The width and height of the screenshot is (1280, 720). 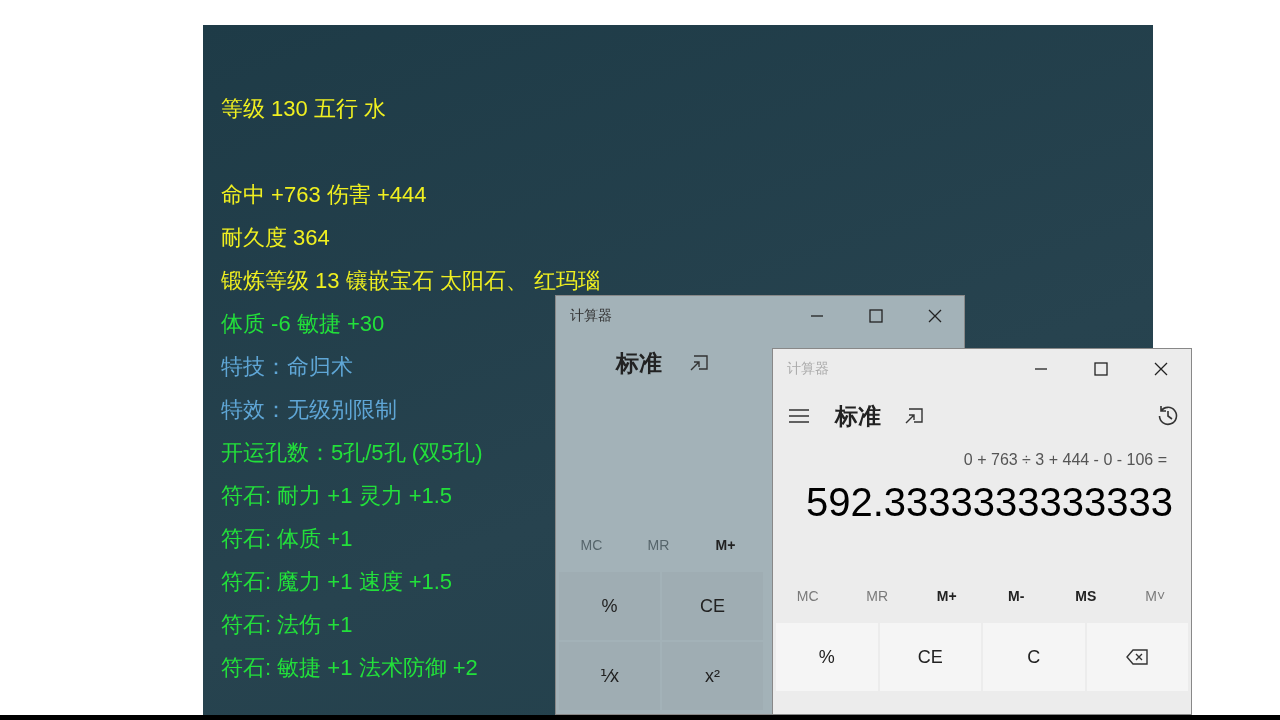 I want to click on memory-button: M-, so click(x=1016, y=596).